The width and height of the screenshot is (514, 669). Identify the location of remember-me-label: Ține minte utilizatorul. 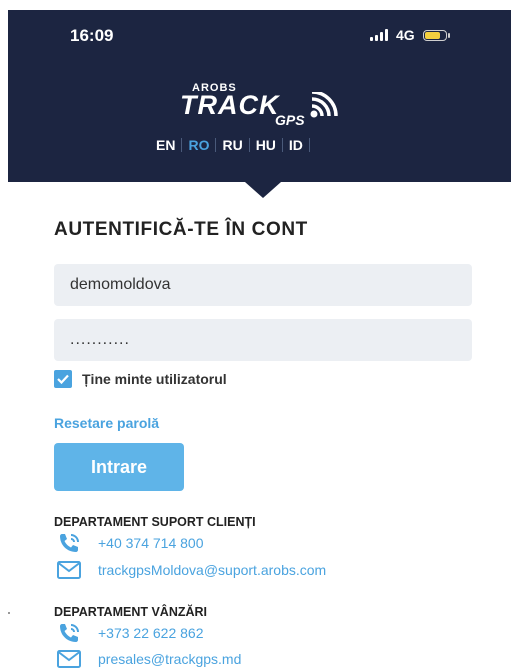
(154, 379).